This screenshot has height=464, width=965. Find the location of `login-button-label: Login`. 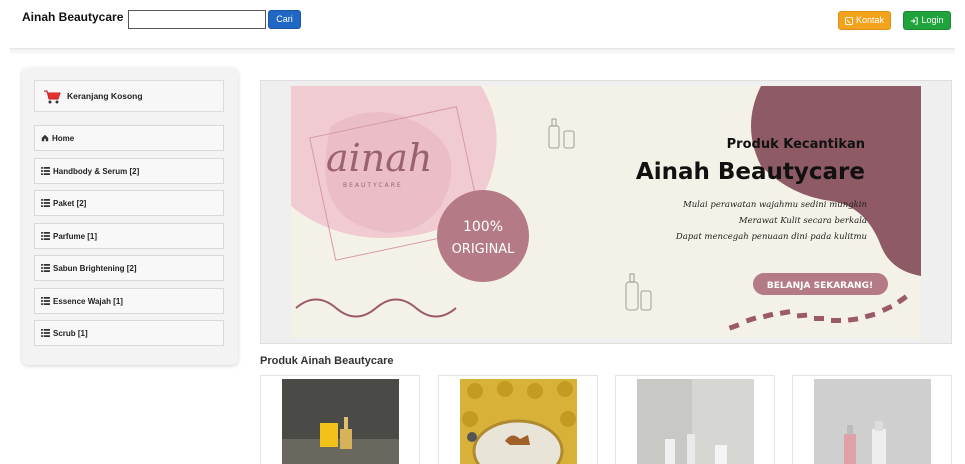

login-button-label: Login is located at coordinates (932, 20).